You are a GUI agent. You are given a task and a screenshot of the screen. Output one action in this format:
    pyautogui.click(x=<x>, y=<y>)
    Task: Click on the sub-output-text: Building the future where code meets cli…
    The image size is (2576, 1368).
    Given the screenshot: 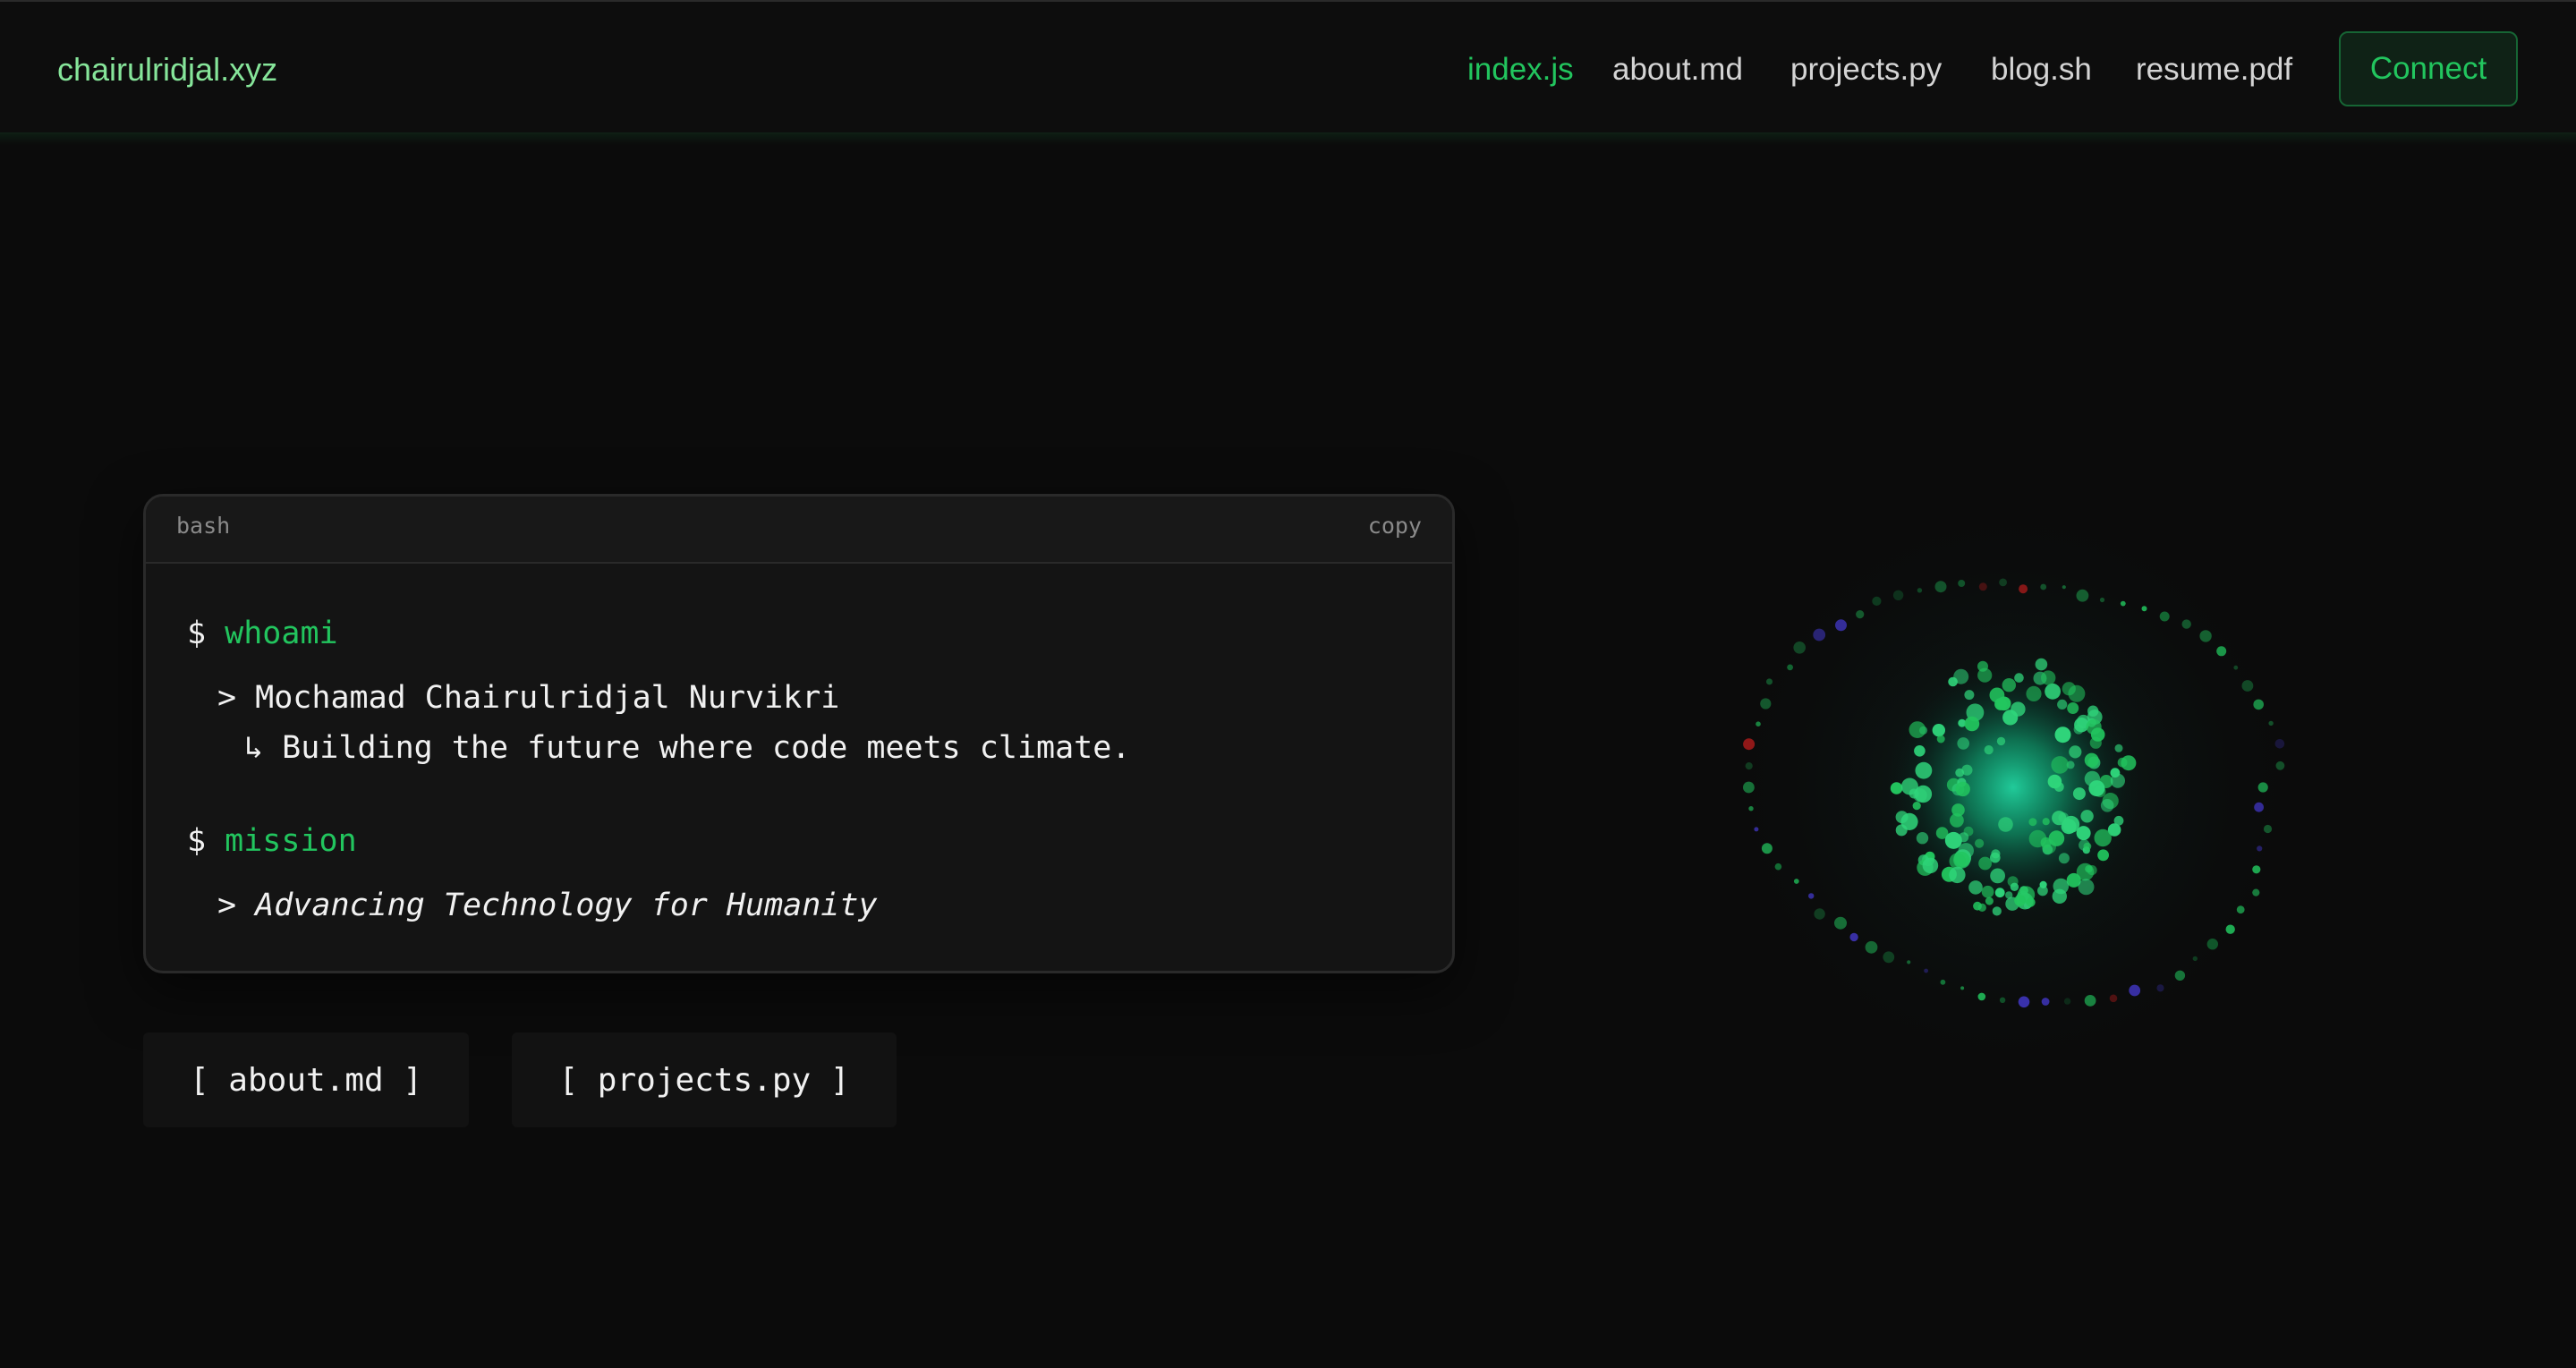 What is the action you would take?
    pyautogui.click(x=706, y=748)
    